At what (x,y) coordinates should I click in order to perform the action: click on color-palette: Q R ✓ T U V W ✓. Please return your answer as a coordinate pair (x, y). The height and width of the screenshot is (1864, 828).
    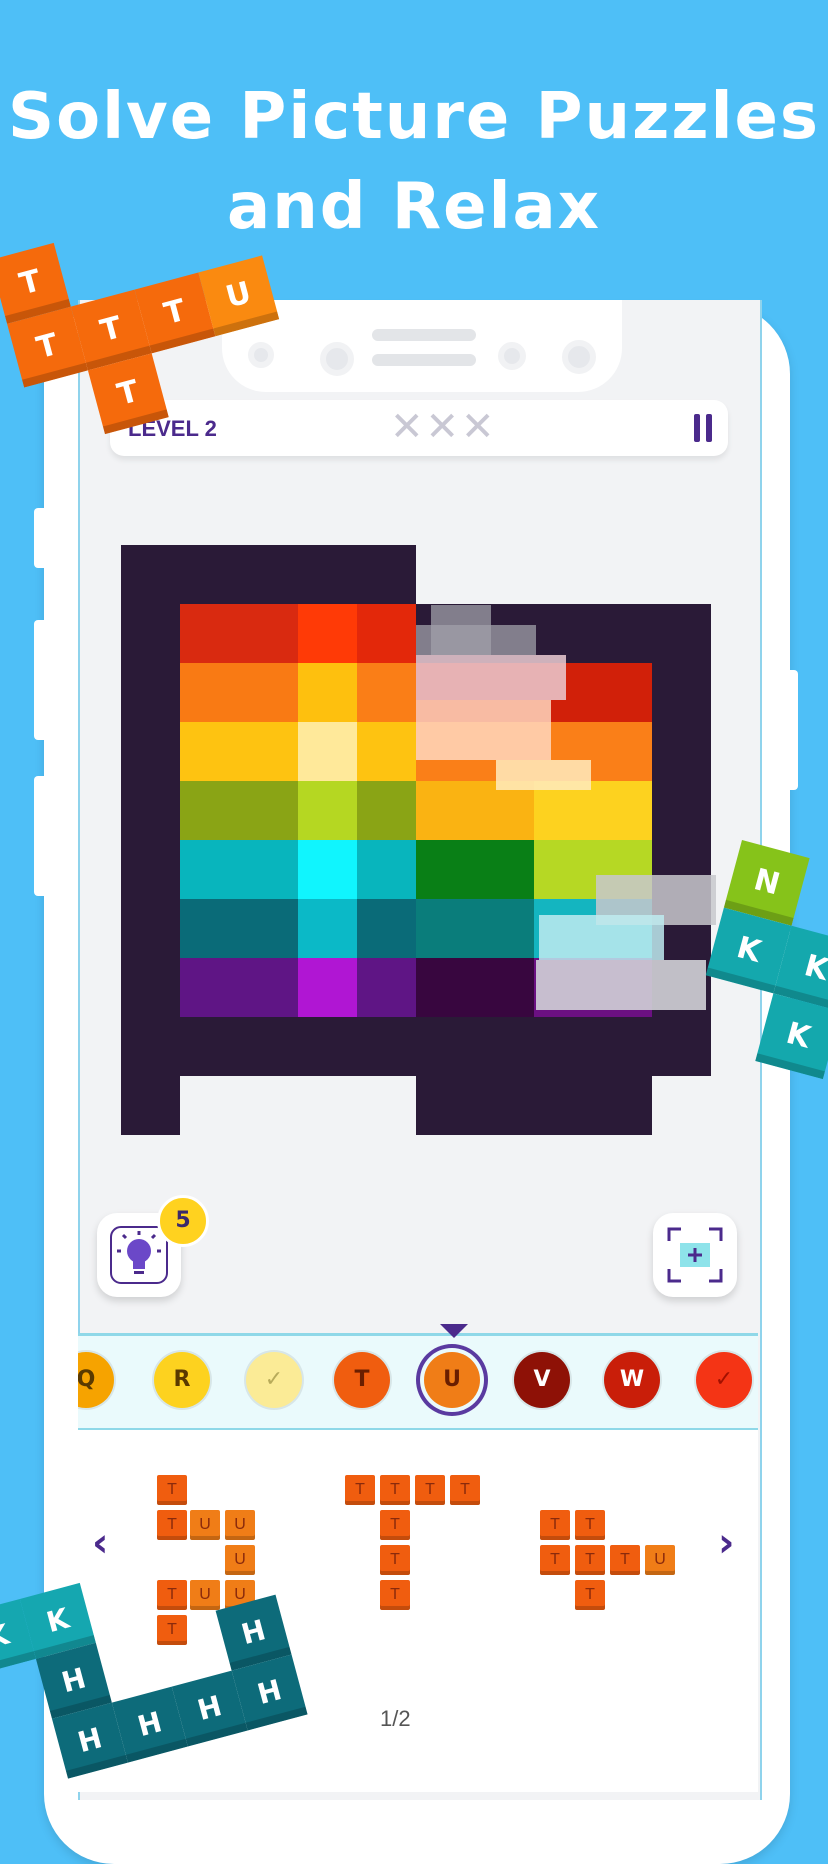
    Looking at the image, I should click on (418, 1383).